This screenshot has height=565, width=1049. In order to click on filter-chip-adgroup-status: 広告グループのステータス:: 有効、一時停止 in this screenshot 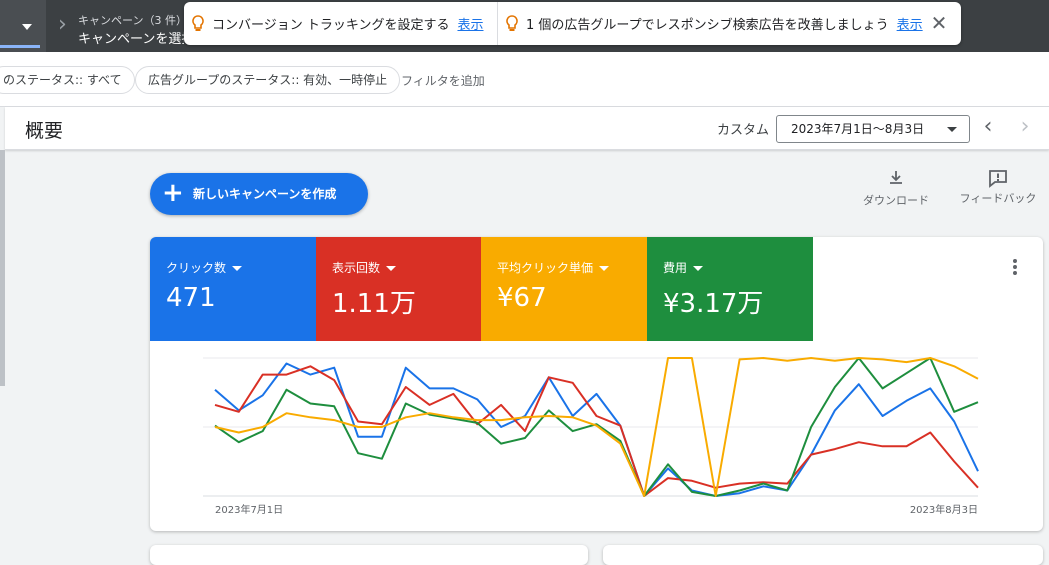, I will do `click(268, 80)`.